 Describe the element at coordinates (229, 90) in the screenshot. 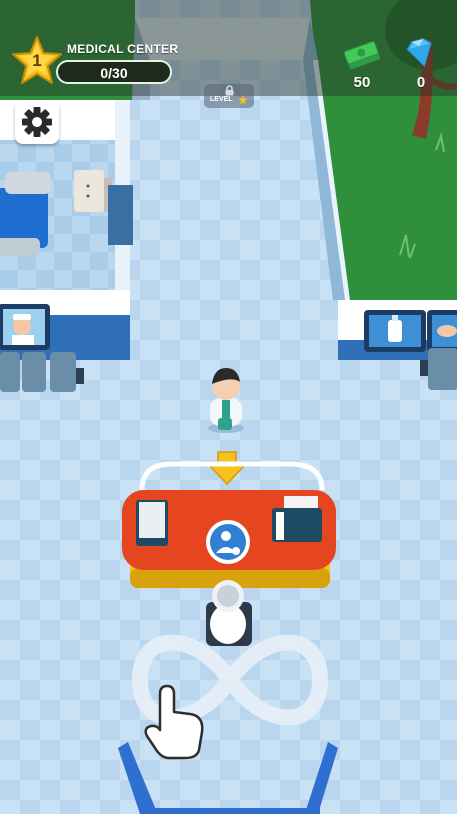

I see `lock-icon` at that location.